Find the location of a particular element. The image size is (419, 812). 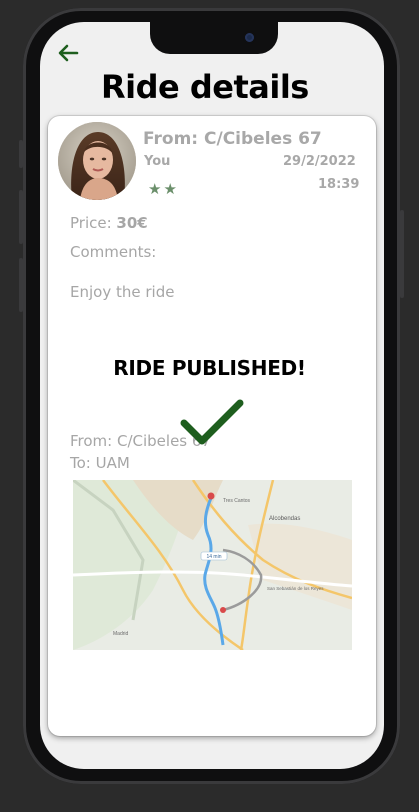

map-place-label: Alcobendas is located at coordinates (284, 519).